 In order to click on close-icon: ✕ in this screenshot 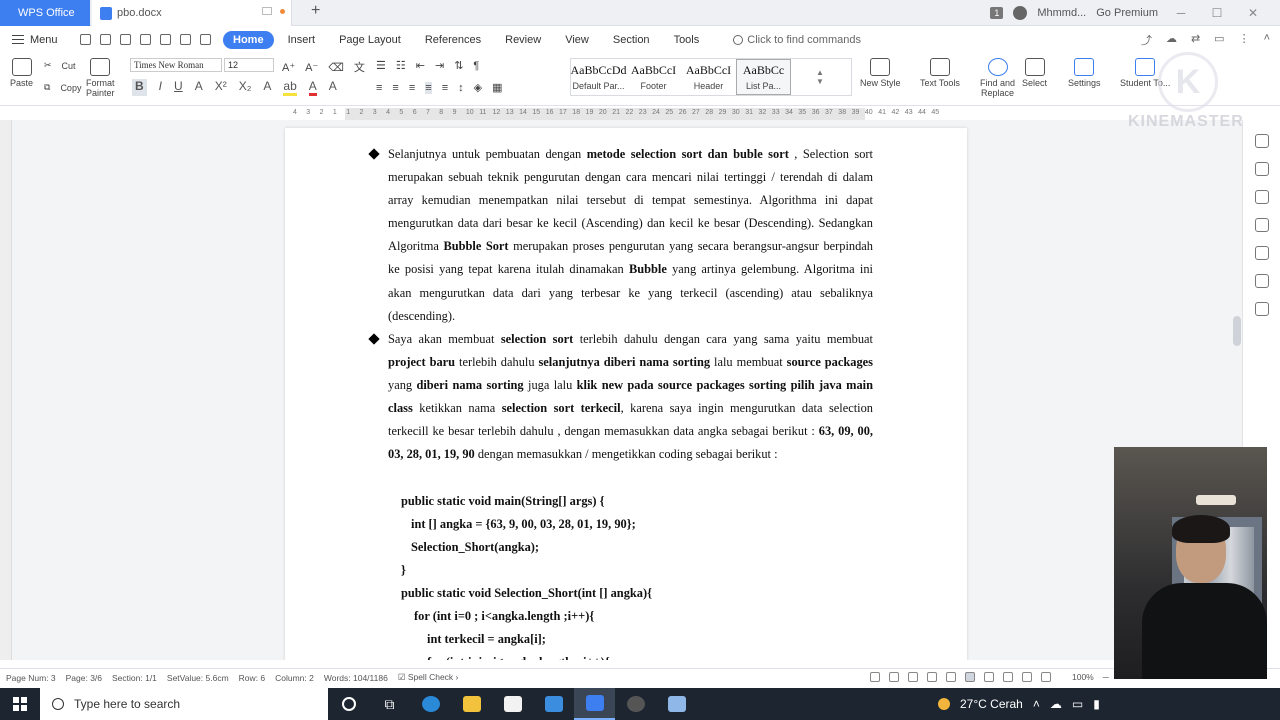, I will do `click(1253, 13)`.